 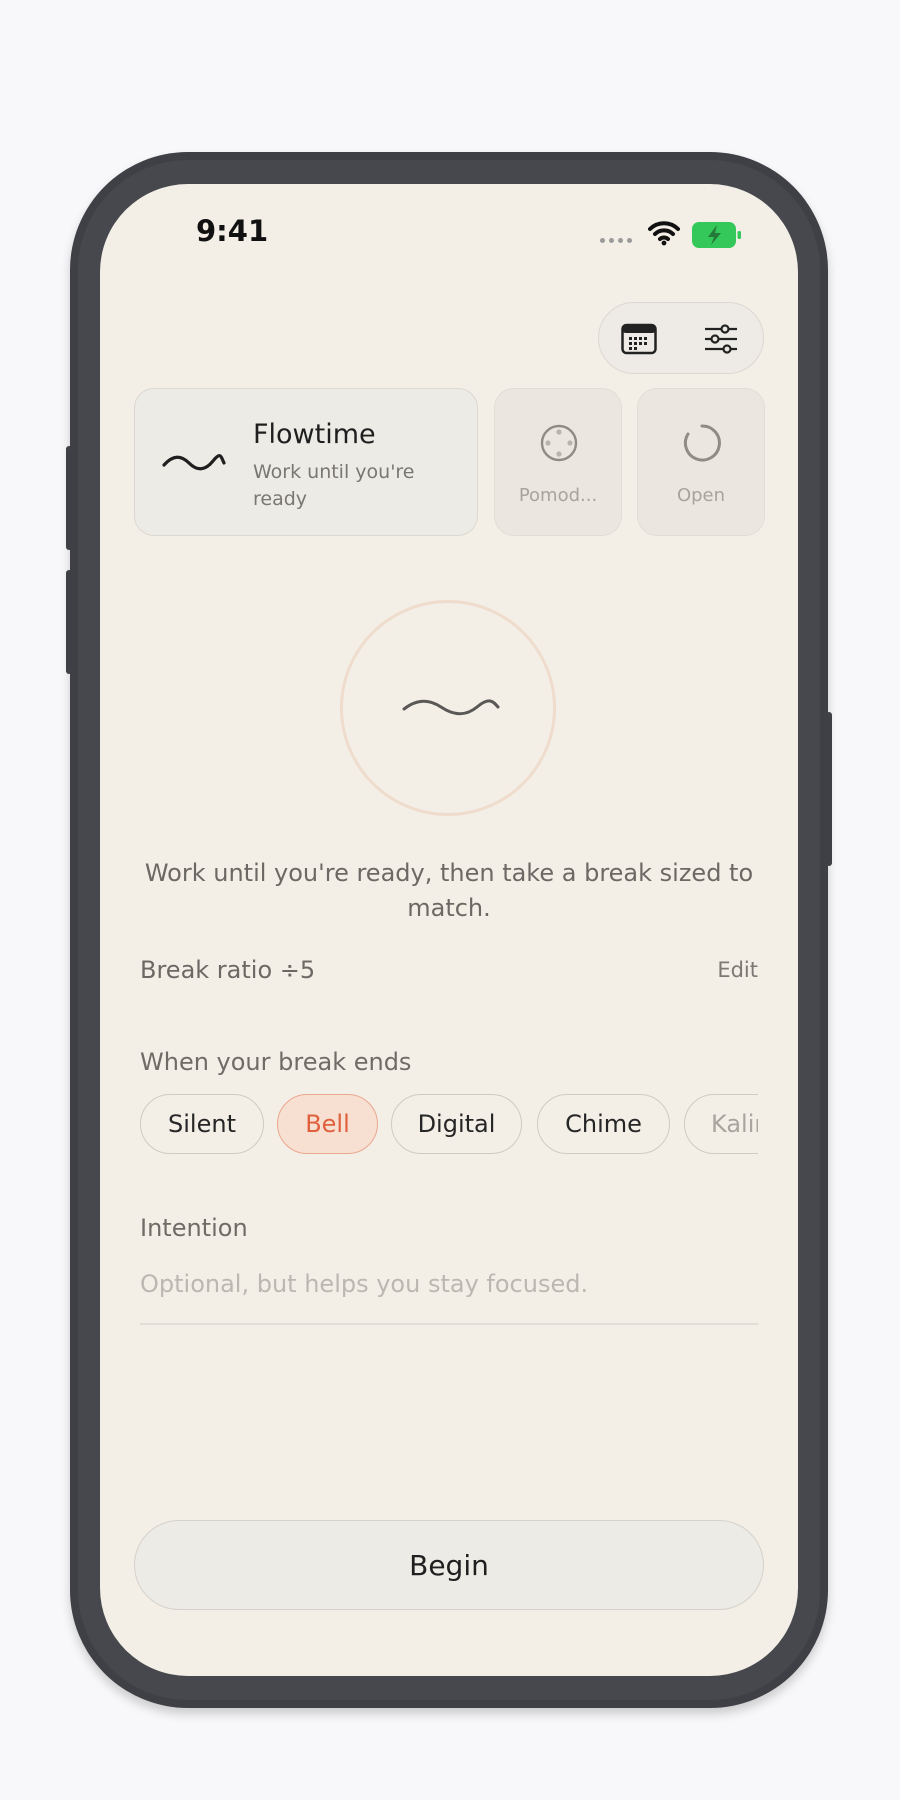 What do you see at coordinates (69, 622) in the screenshot?
I see `device-volume-button` at bounding box center [69, 622].